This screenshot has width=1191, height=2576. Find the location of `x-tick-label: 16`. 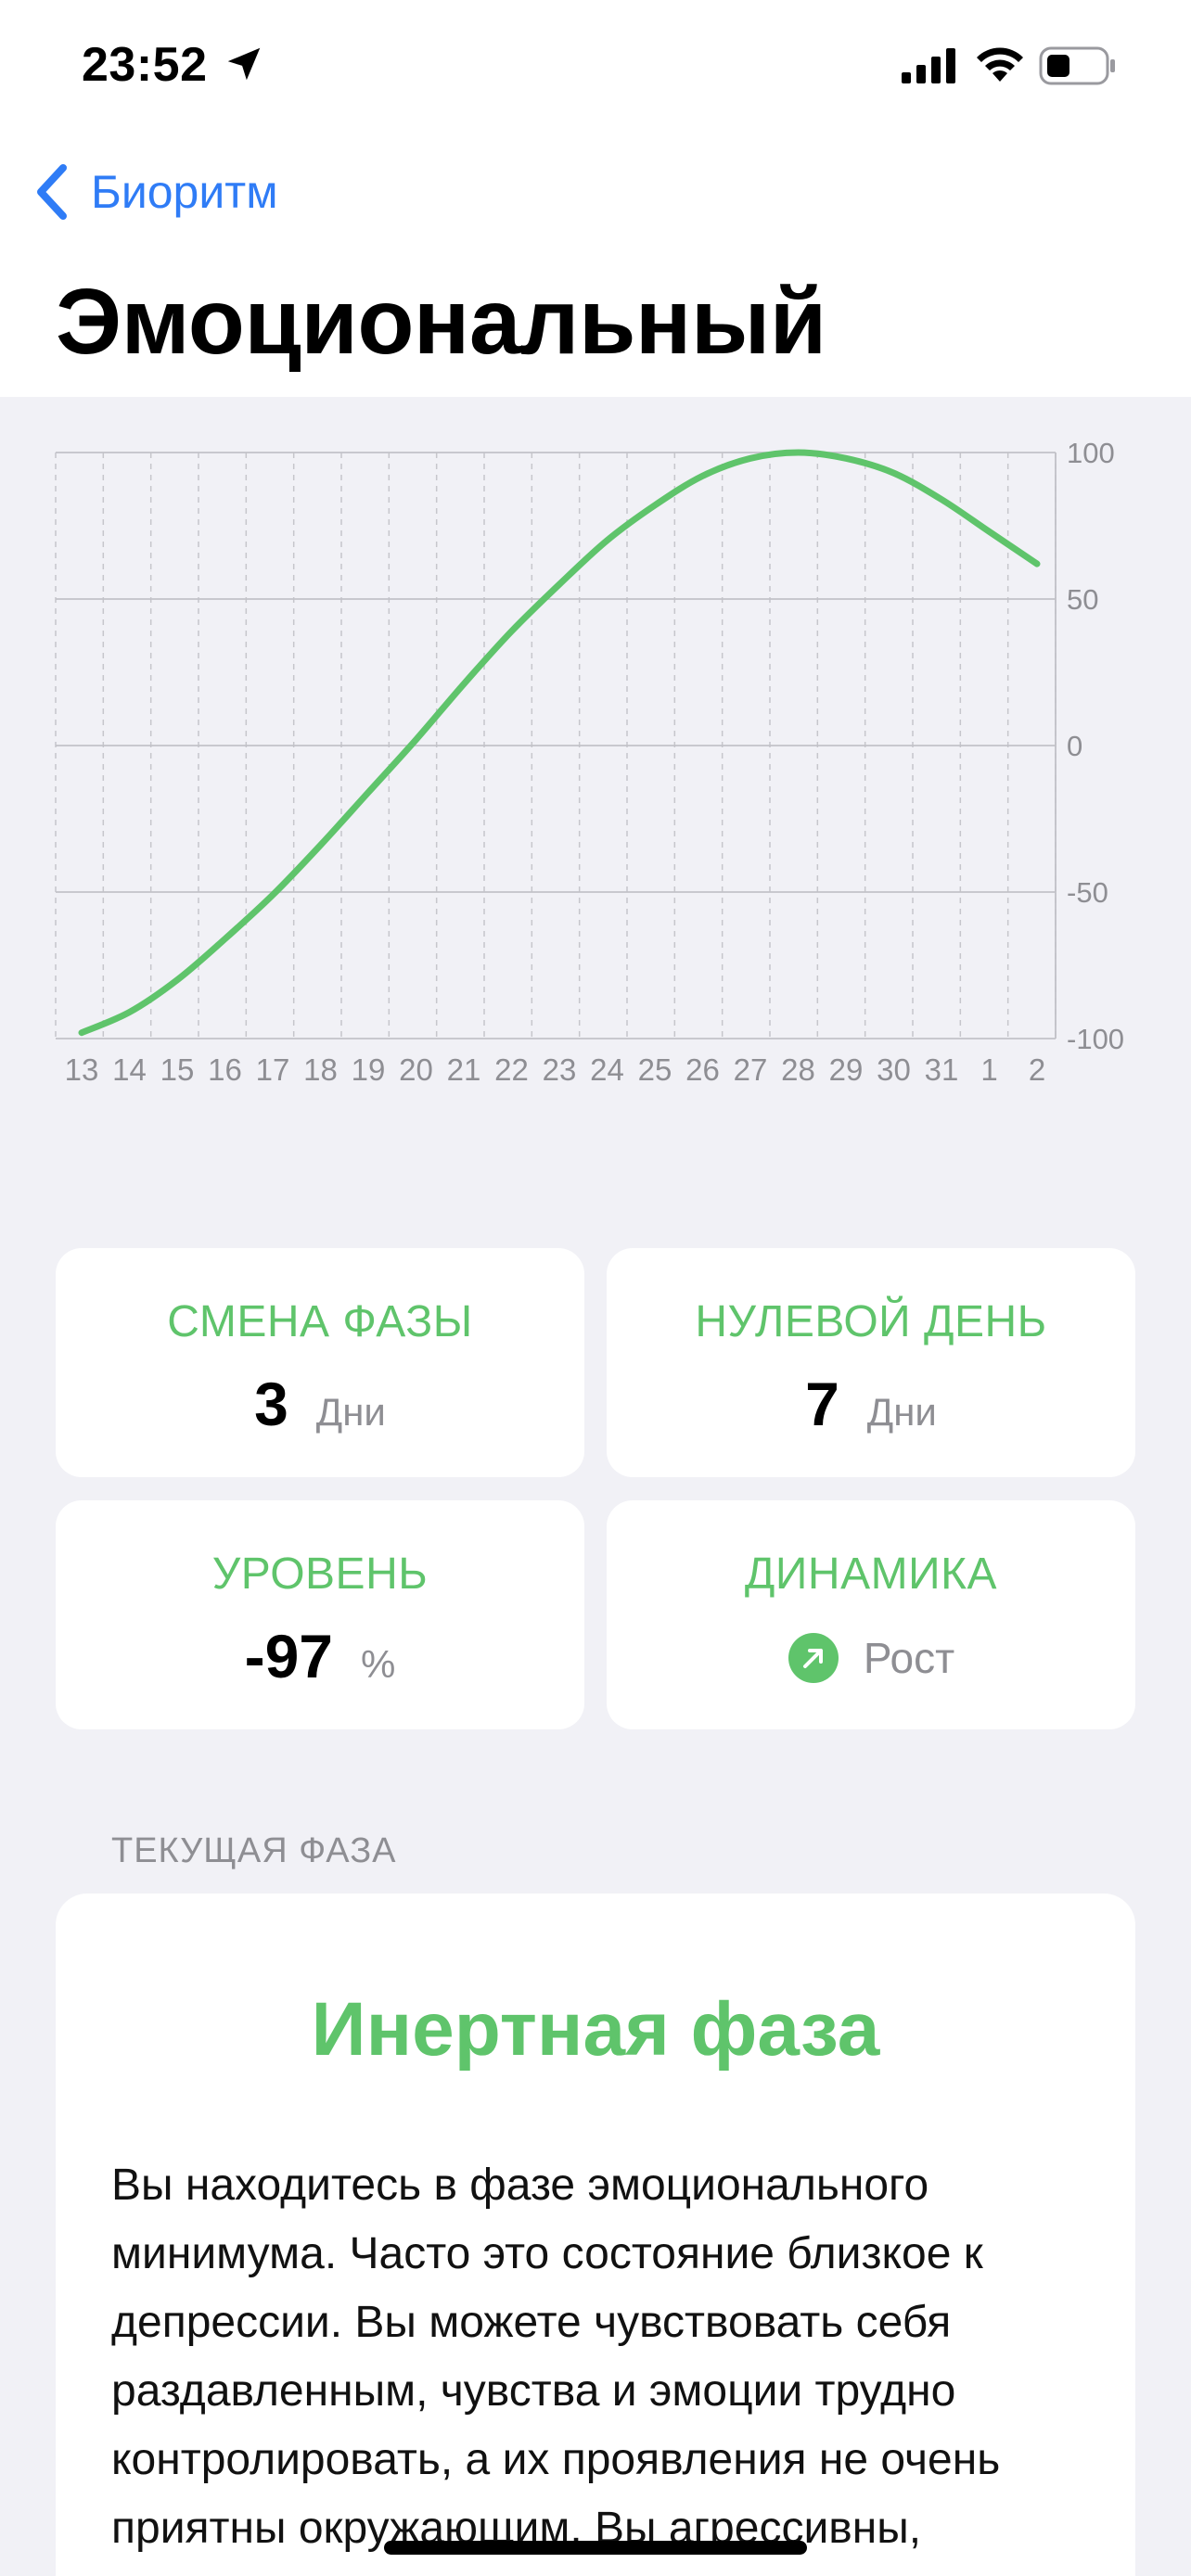

x-tick-label: 16 is located at coordinates (225, 1069).